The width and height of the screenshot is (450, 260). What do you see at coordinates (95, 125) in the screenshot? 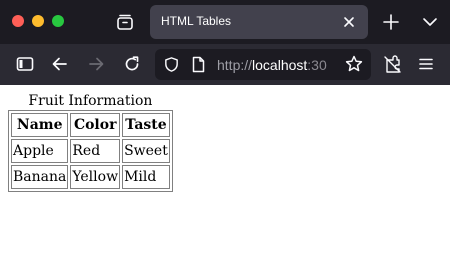
I see `header-color: Color` at bounding box center [95, 125].